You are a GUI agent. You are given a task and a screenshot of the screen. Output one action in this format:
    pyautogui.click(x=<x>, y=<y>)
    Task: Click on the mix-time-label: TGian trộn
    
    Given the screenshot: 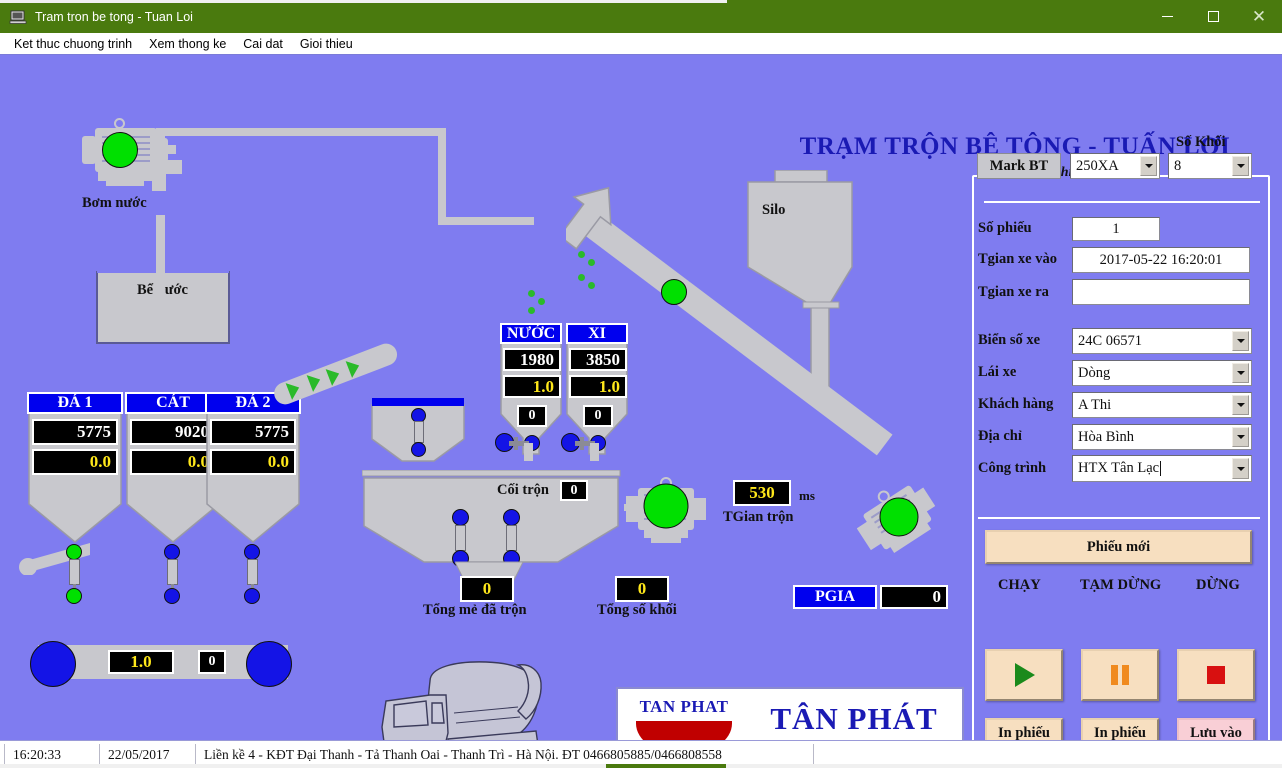 What is the action you would take?
    pyautogui.click(x=758, y=517)
    